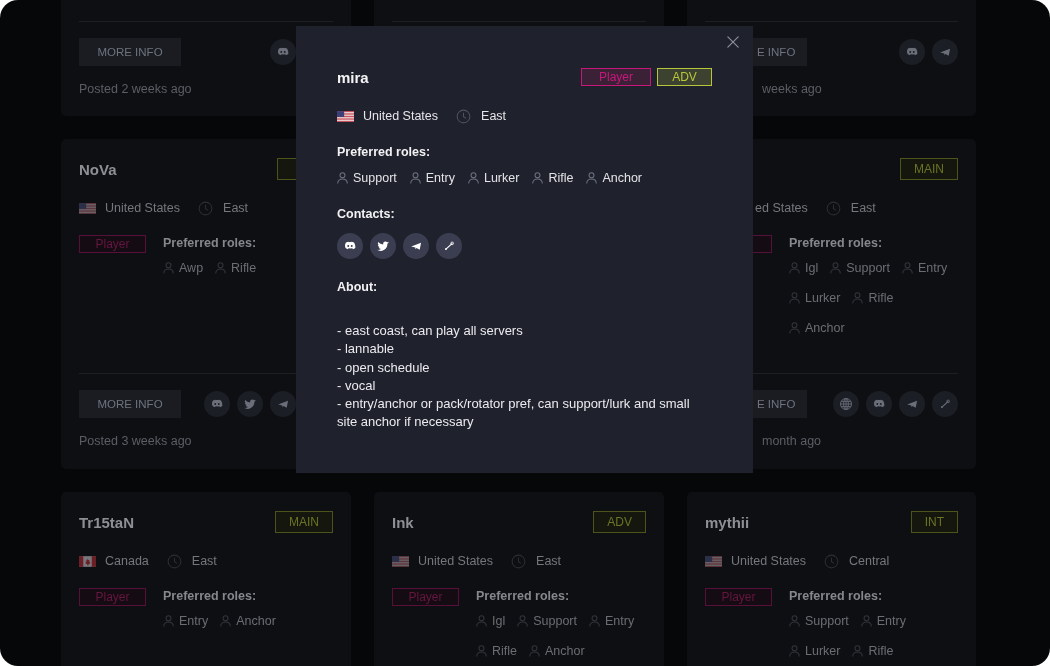 This screenshot has width=1050, height=666. What do you see at coordinates (934, 522) in the screenshot?
I see `level-badge: INT` at bounding box center [934, 522].